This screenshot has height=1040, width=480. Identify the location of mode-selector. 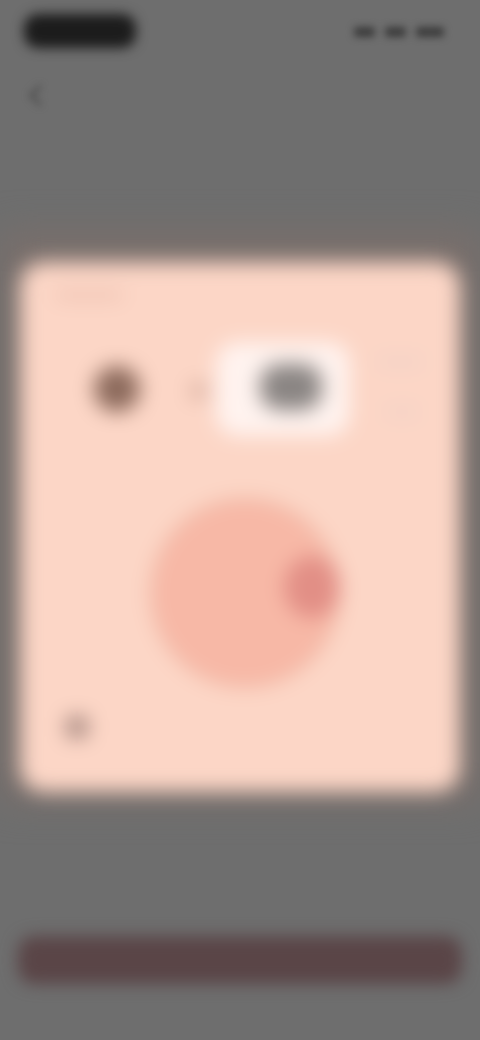
(240, 389).